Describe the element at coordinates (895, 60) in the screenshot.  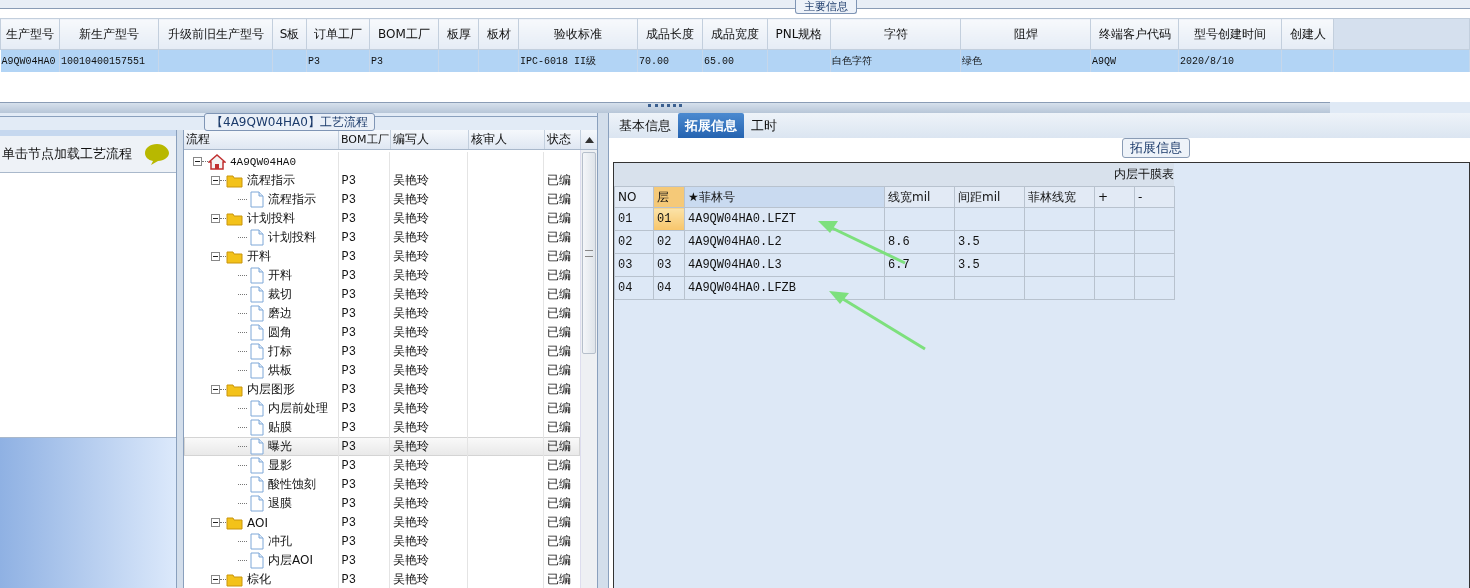
I see `table-cell: 白色字符` at that location.